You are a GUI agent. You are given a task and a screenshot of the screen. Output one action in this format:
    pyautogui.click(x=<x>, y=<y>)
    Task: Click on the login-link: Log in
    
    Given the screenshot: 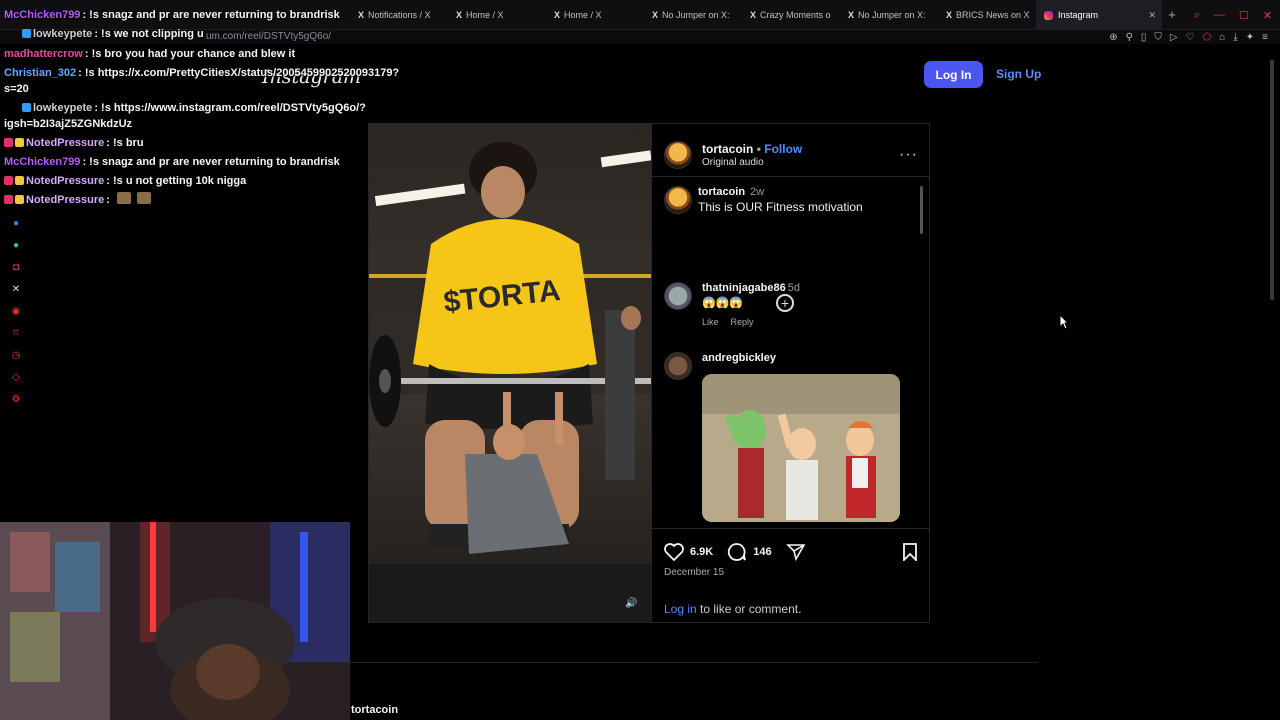 What is the action you would take?
    pyautogui.click(x=680, y=609)
    